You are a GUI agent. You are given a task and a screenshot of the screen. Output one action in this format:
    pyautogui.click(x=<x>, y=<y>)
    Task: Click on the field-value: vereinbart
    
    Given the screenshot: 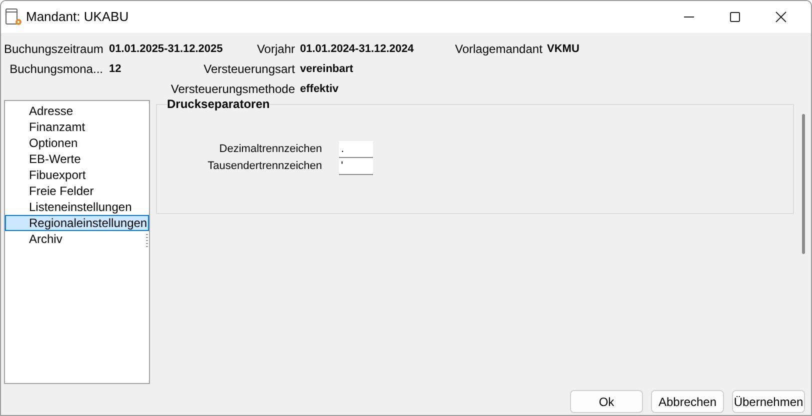 What is the action you would take?
    pyautogui.click(x=327, y=69)
    